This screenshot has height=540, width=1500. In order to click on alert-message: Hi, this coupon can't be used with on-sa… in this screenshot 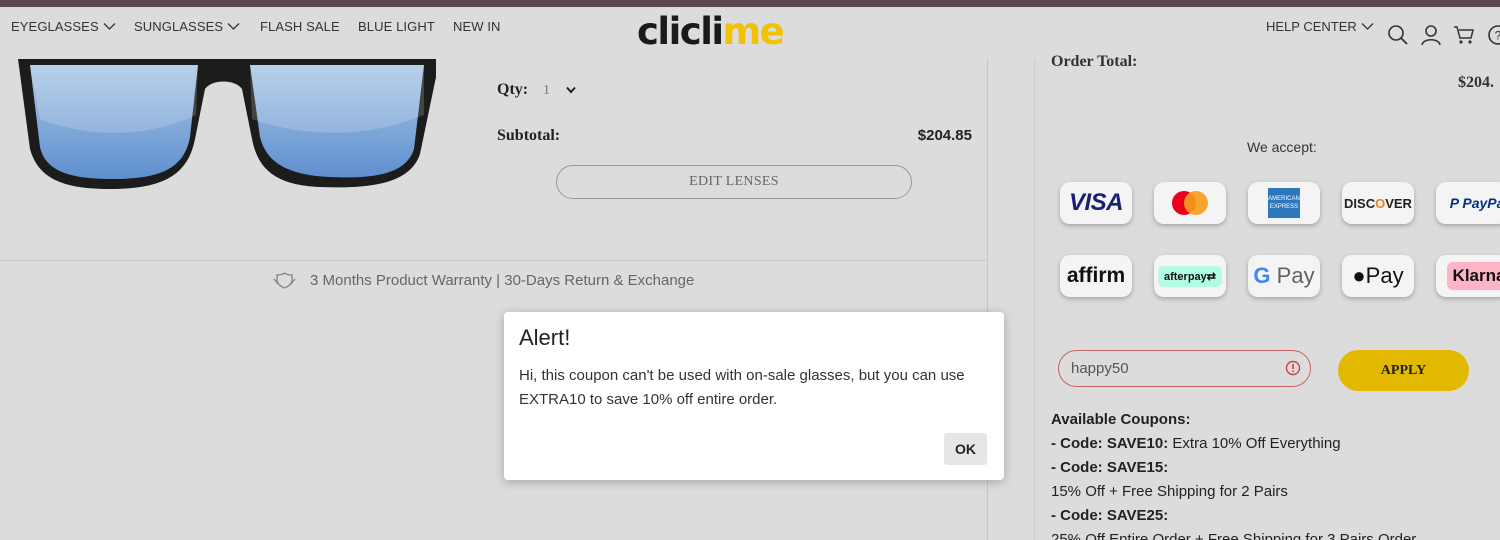, I will do `click(742, 387)`.